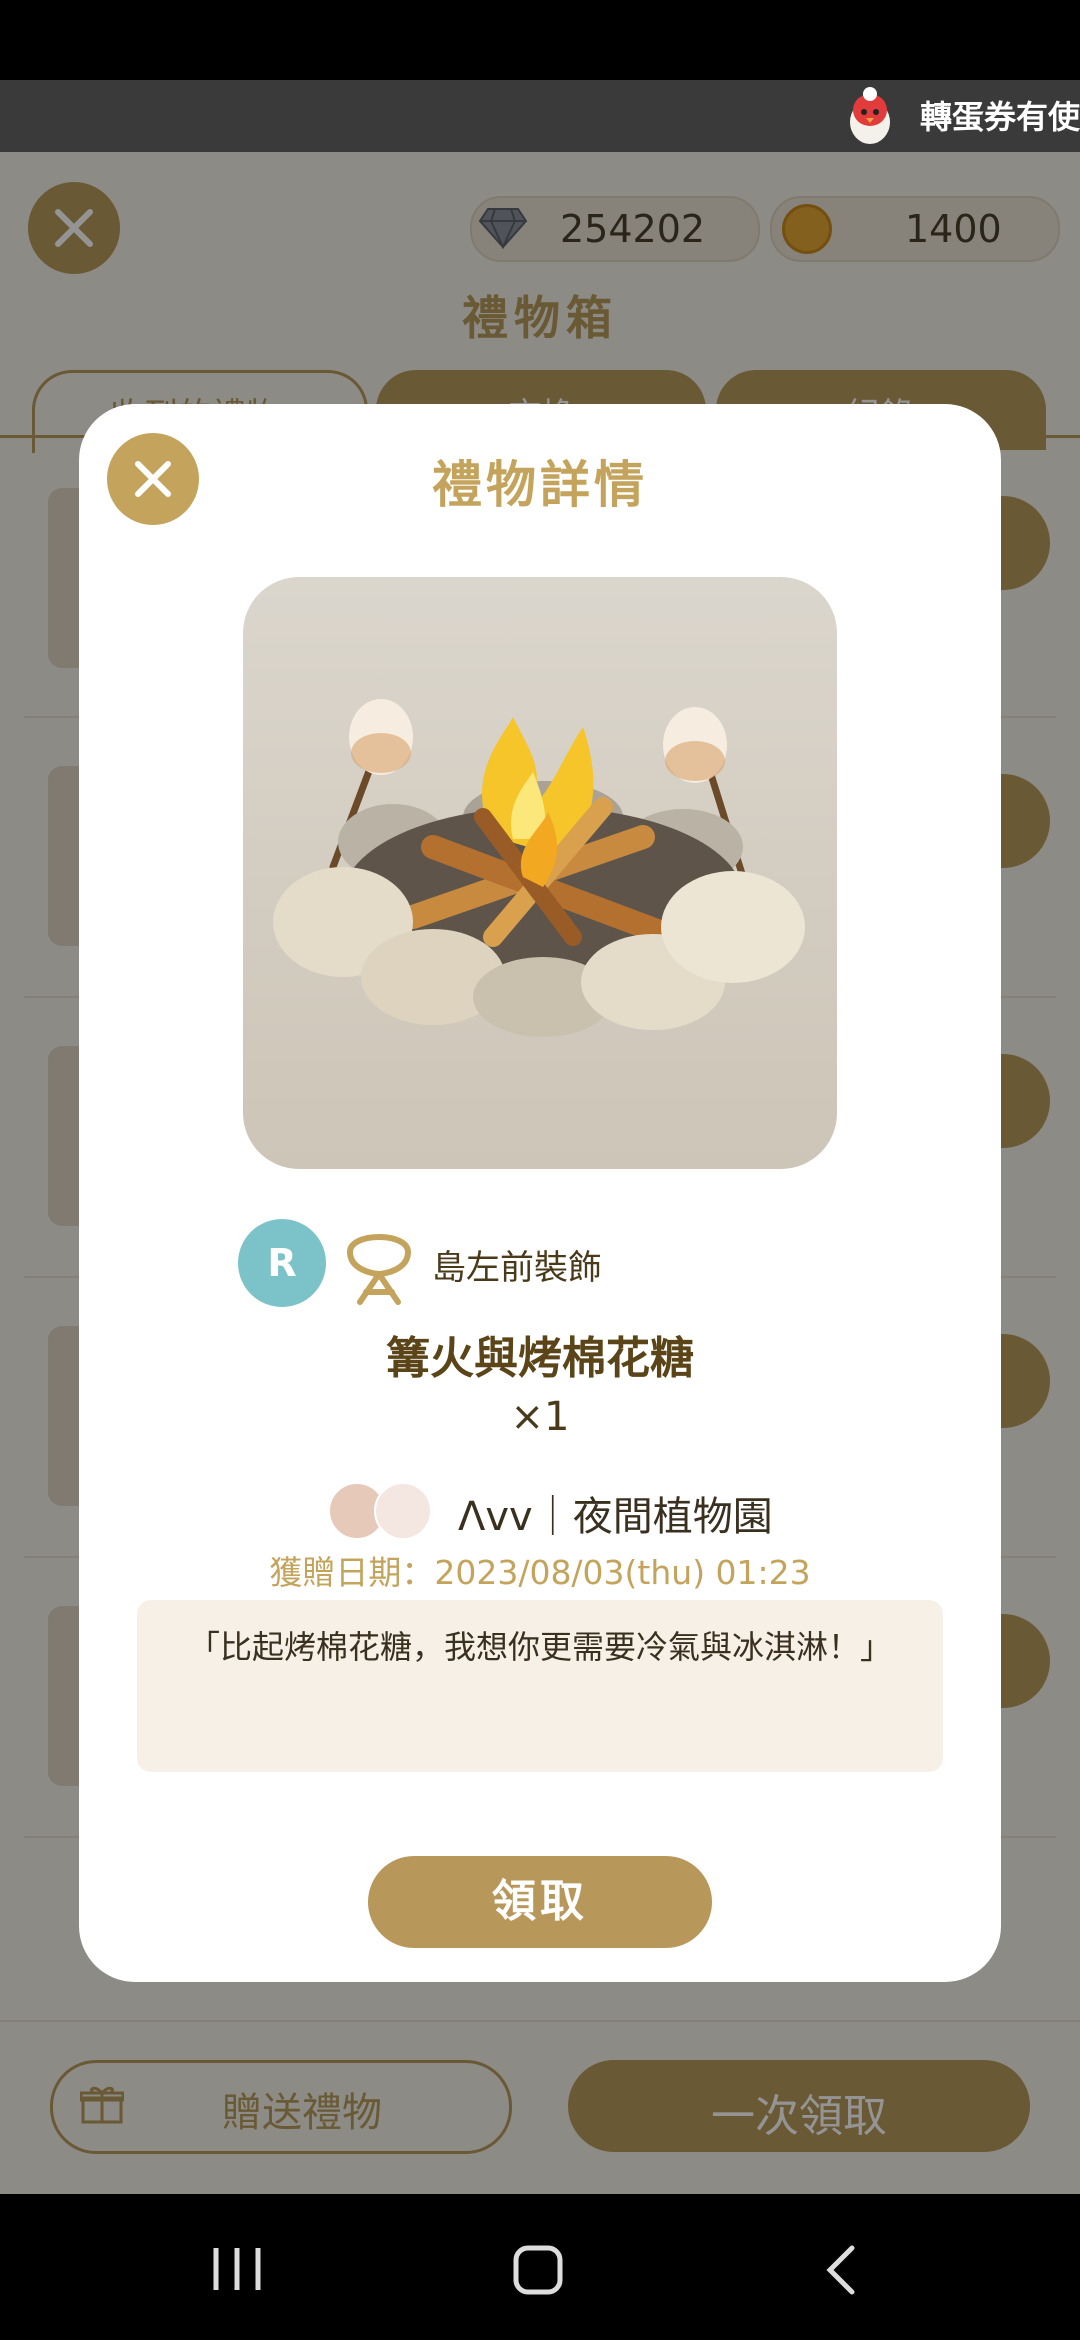 The width and height of the screenshot is (1080, 2340). I want to click on home-icon, so click(539, 2271).